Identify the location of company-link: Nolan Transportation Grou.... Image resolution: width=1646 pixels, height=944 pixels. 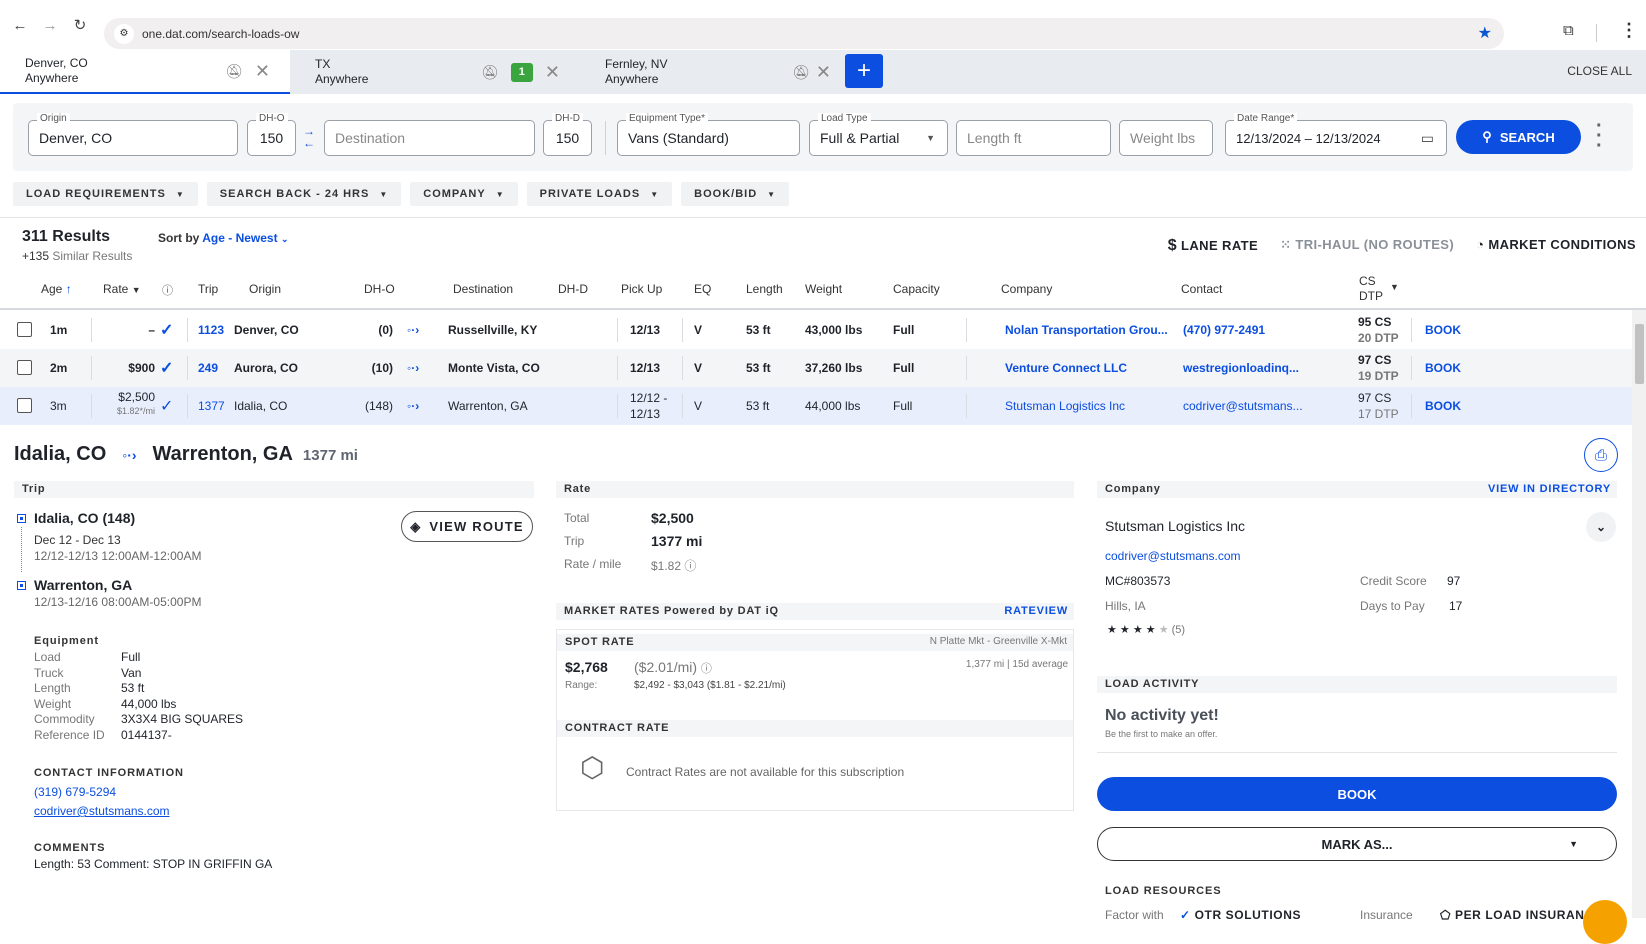
(1086, 330).